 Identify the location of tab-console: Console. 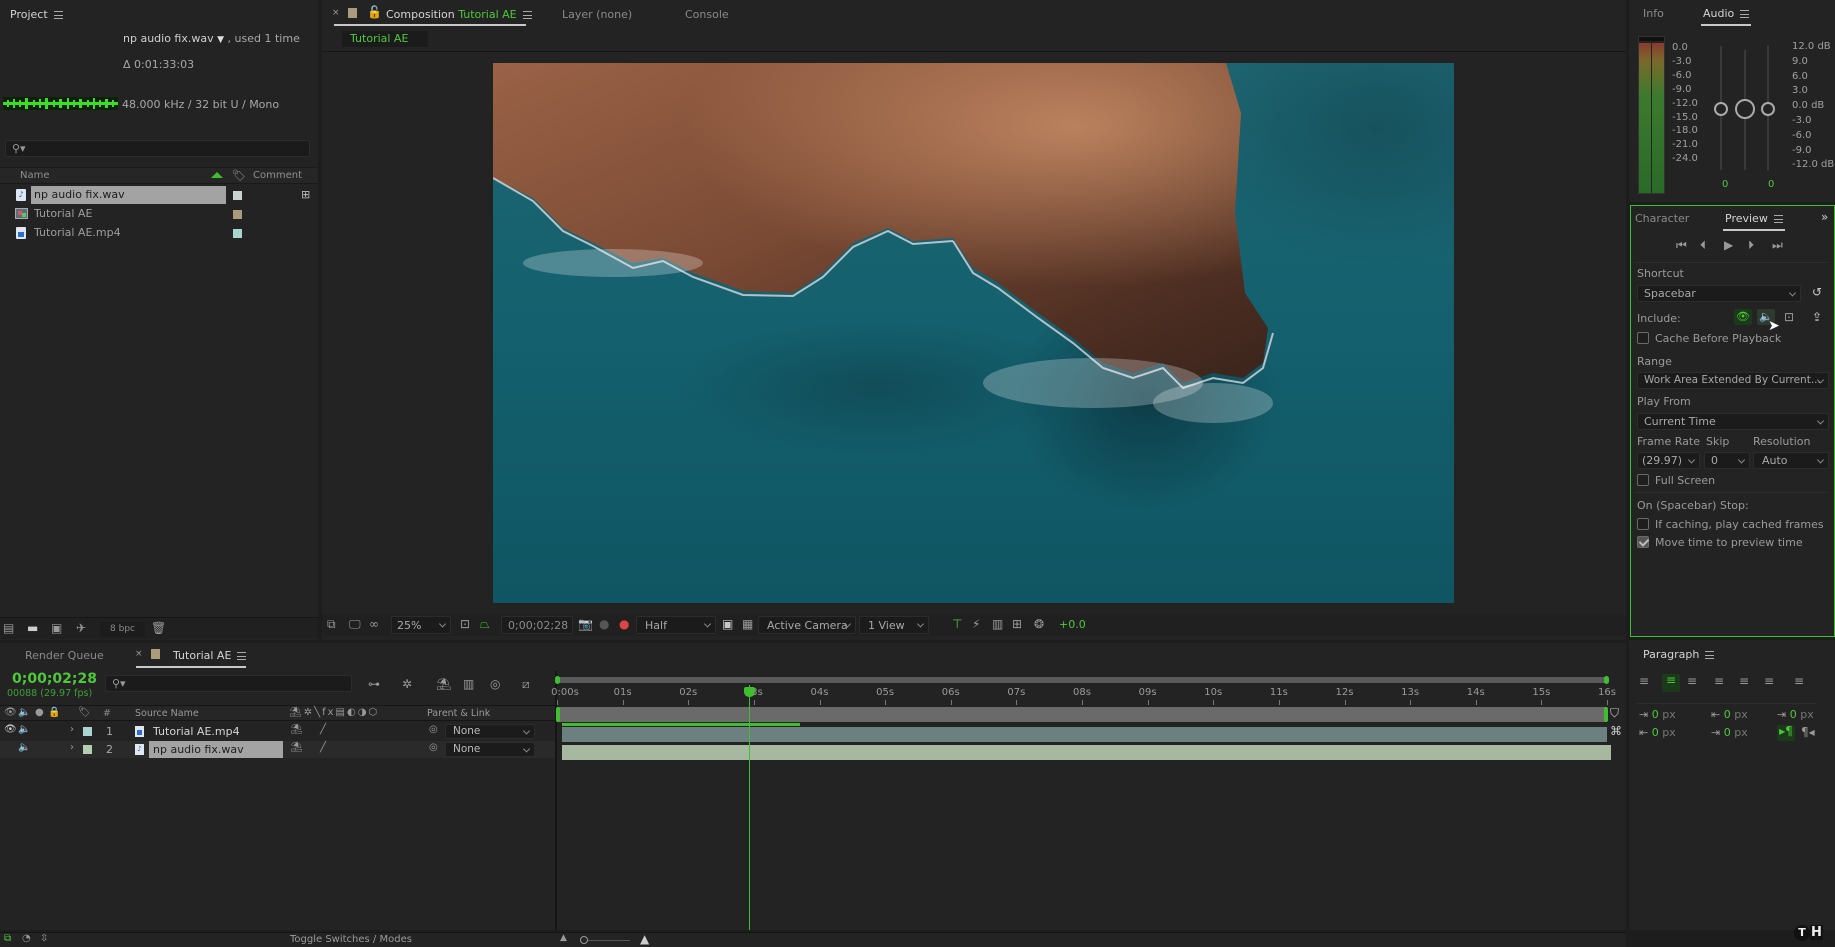
(707, 14).